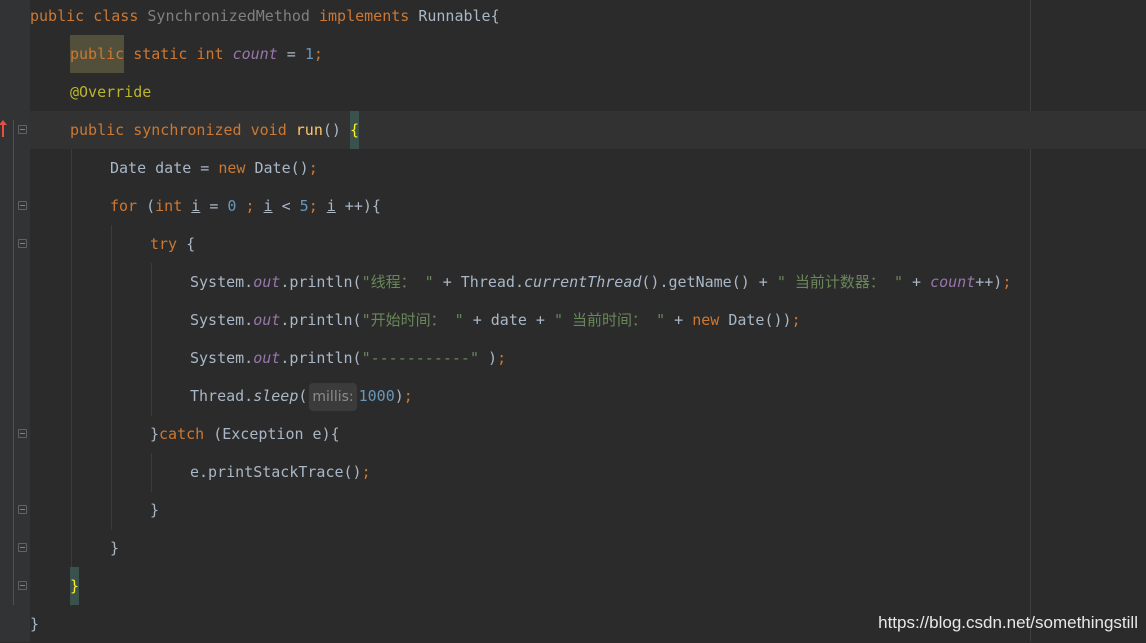  Describe the element at coordinates (276, 396) in the screenshot. I see `static-method: sleep` at that location.